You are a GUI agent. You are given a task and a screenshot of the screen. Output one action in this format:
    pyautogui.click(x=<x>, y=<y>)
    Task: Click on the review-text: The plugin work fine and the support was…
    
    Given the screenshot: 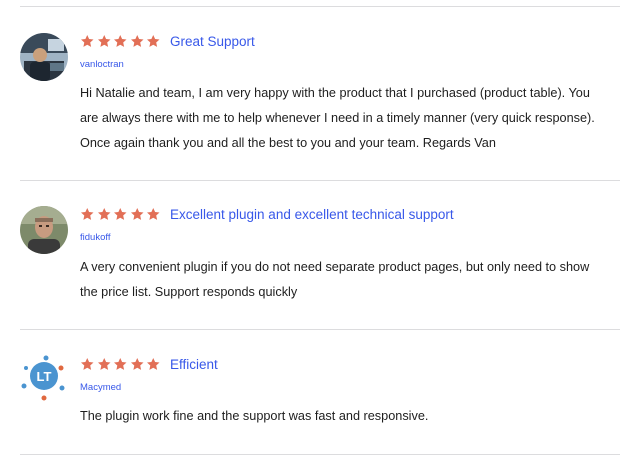 What is the action you would take?
    pyautogui.click(x=254, y=416)
    